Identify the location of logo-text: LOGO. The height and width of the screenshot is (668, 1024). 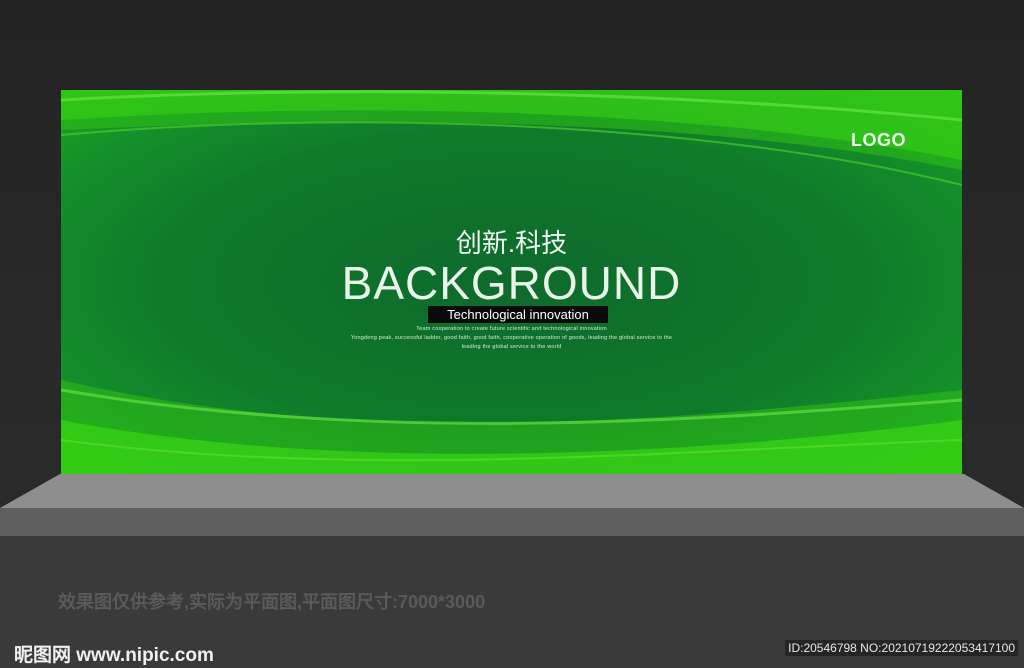
(878, 140).